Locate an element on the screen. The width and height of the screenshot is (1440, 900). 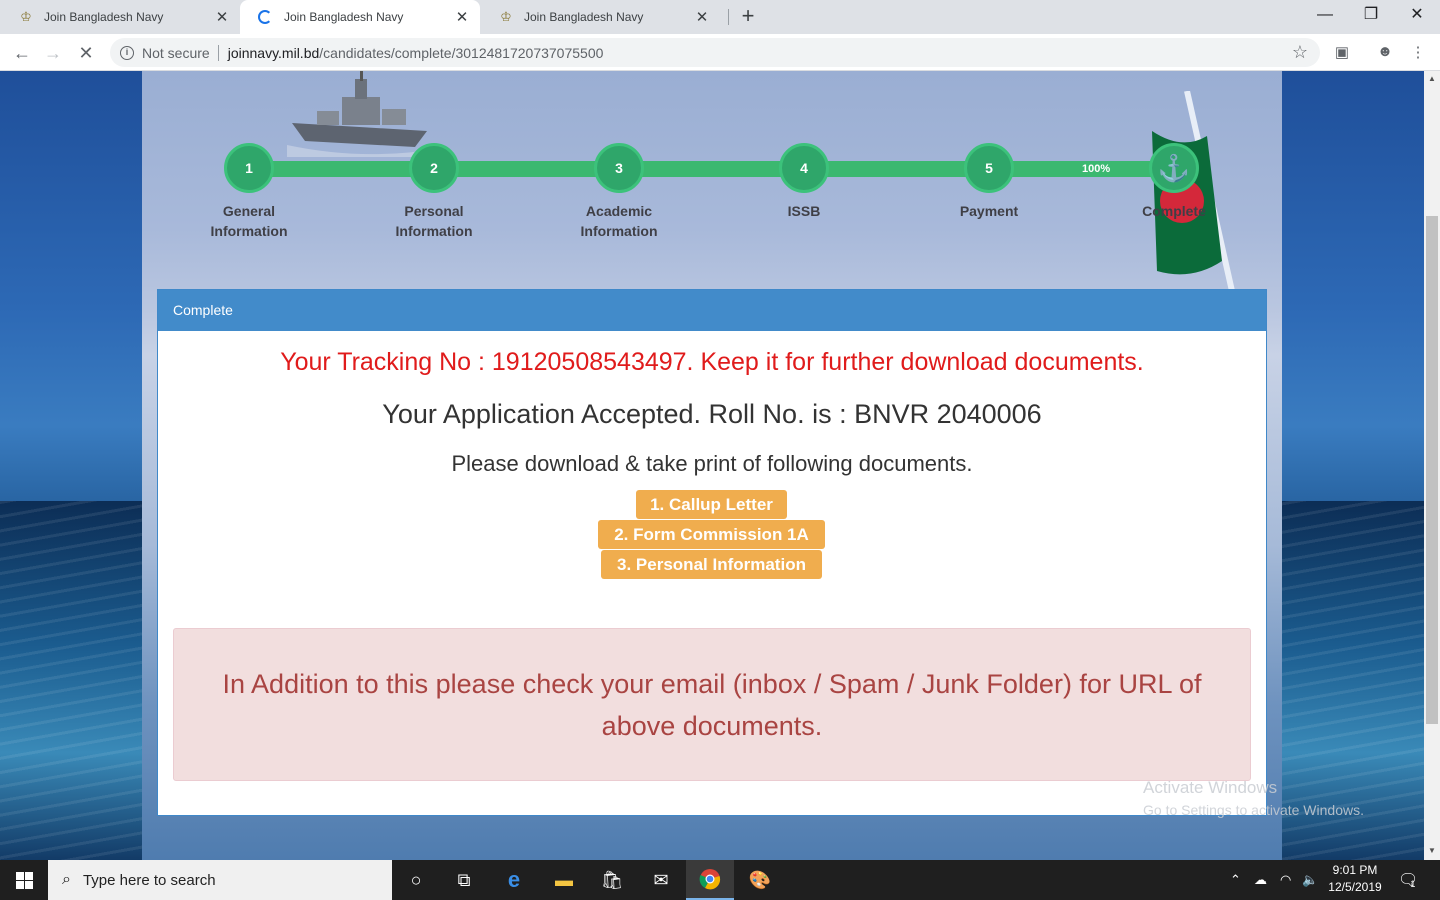
step-academic-information: 3 Academic Information is located at coordinates (619, 192).